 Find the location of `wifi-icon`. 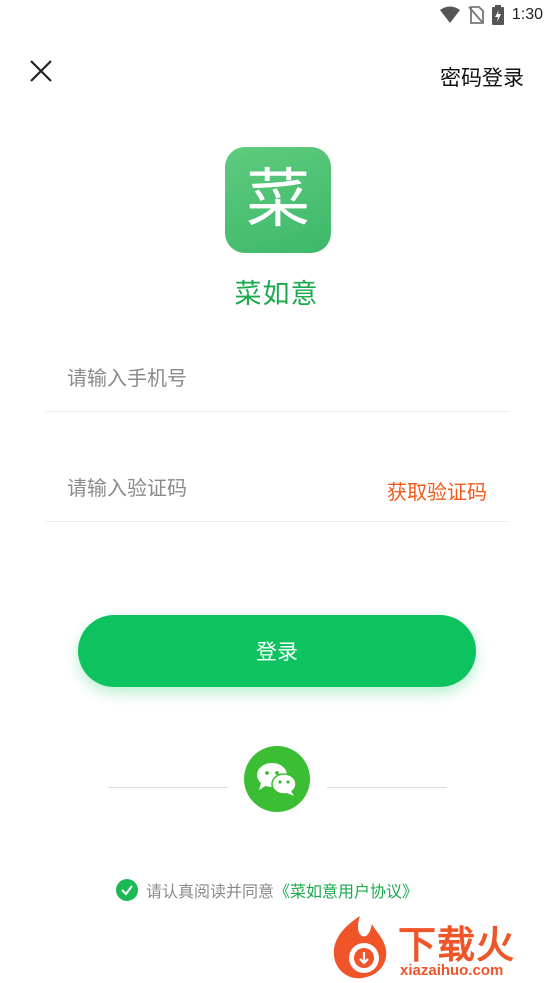

wifi-icon is located at coordinates (449, 14).